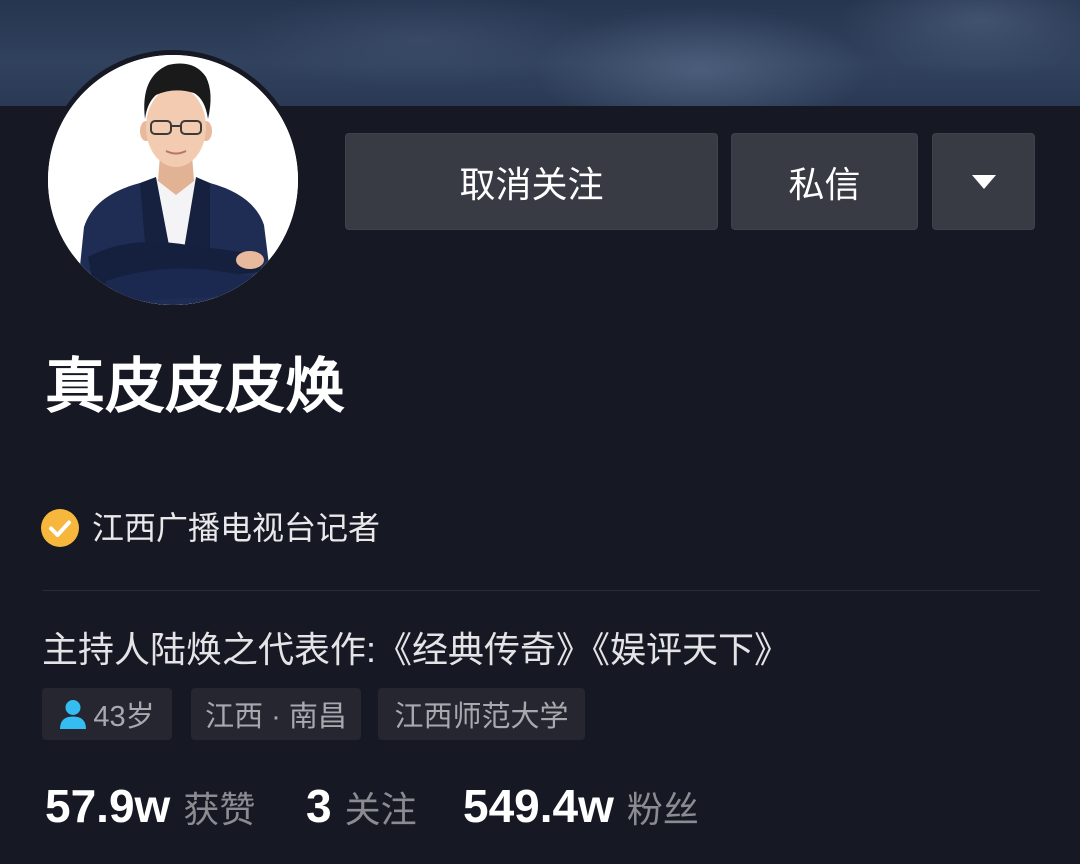 This screenshot has height=864, width=1080. I want to click on more-options-button, so click(983, 181).